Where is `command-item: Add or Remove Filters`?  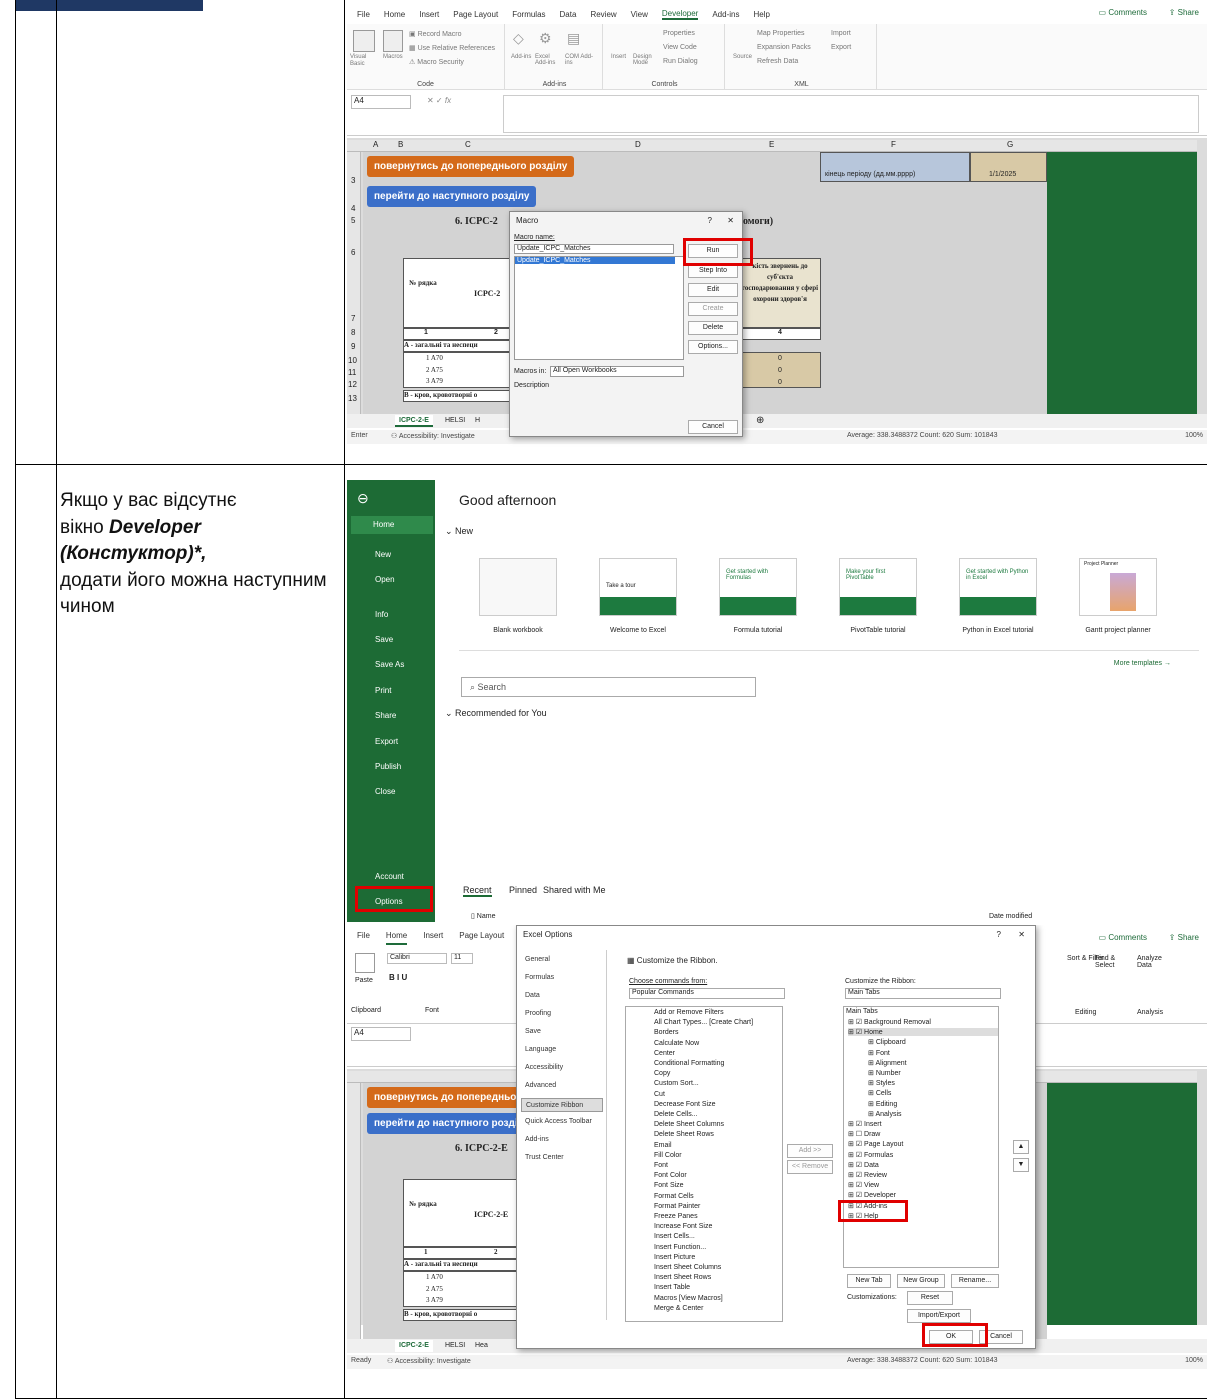
command-item: Add or Remove Filters is located at coordinates (689, 1012).